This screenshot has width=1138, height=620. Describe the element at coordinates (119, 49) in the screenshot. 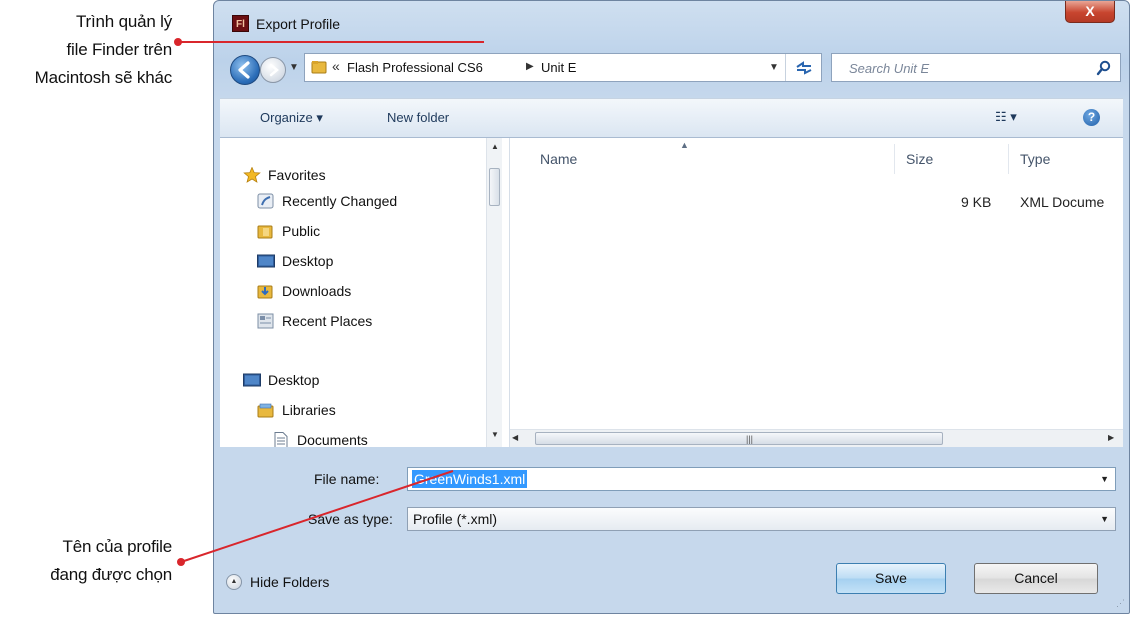

I see `callout-line-text: file Finder trên` at that location.